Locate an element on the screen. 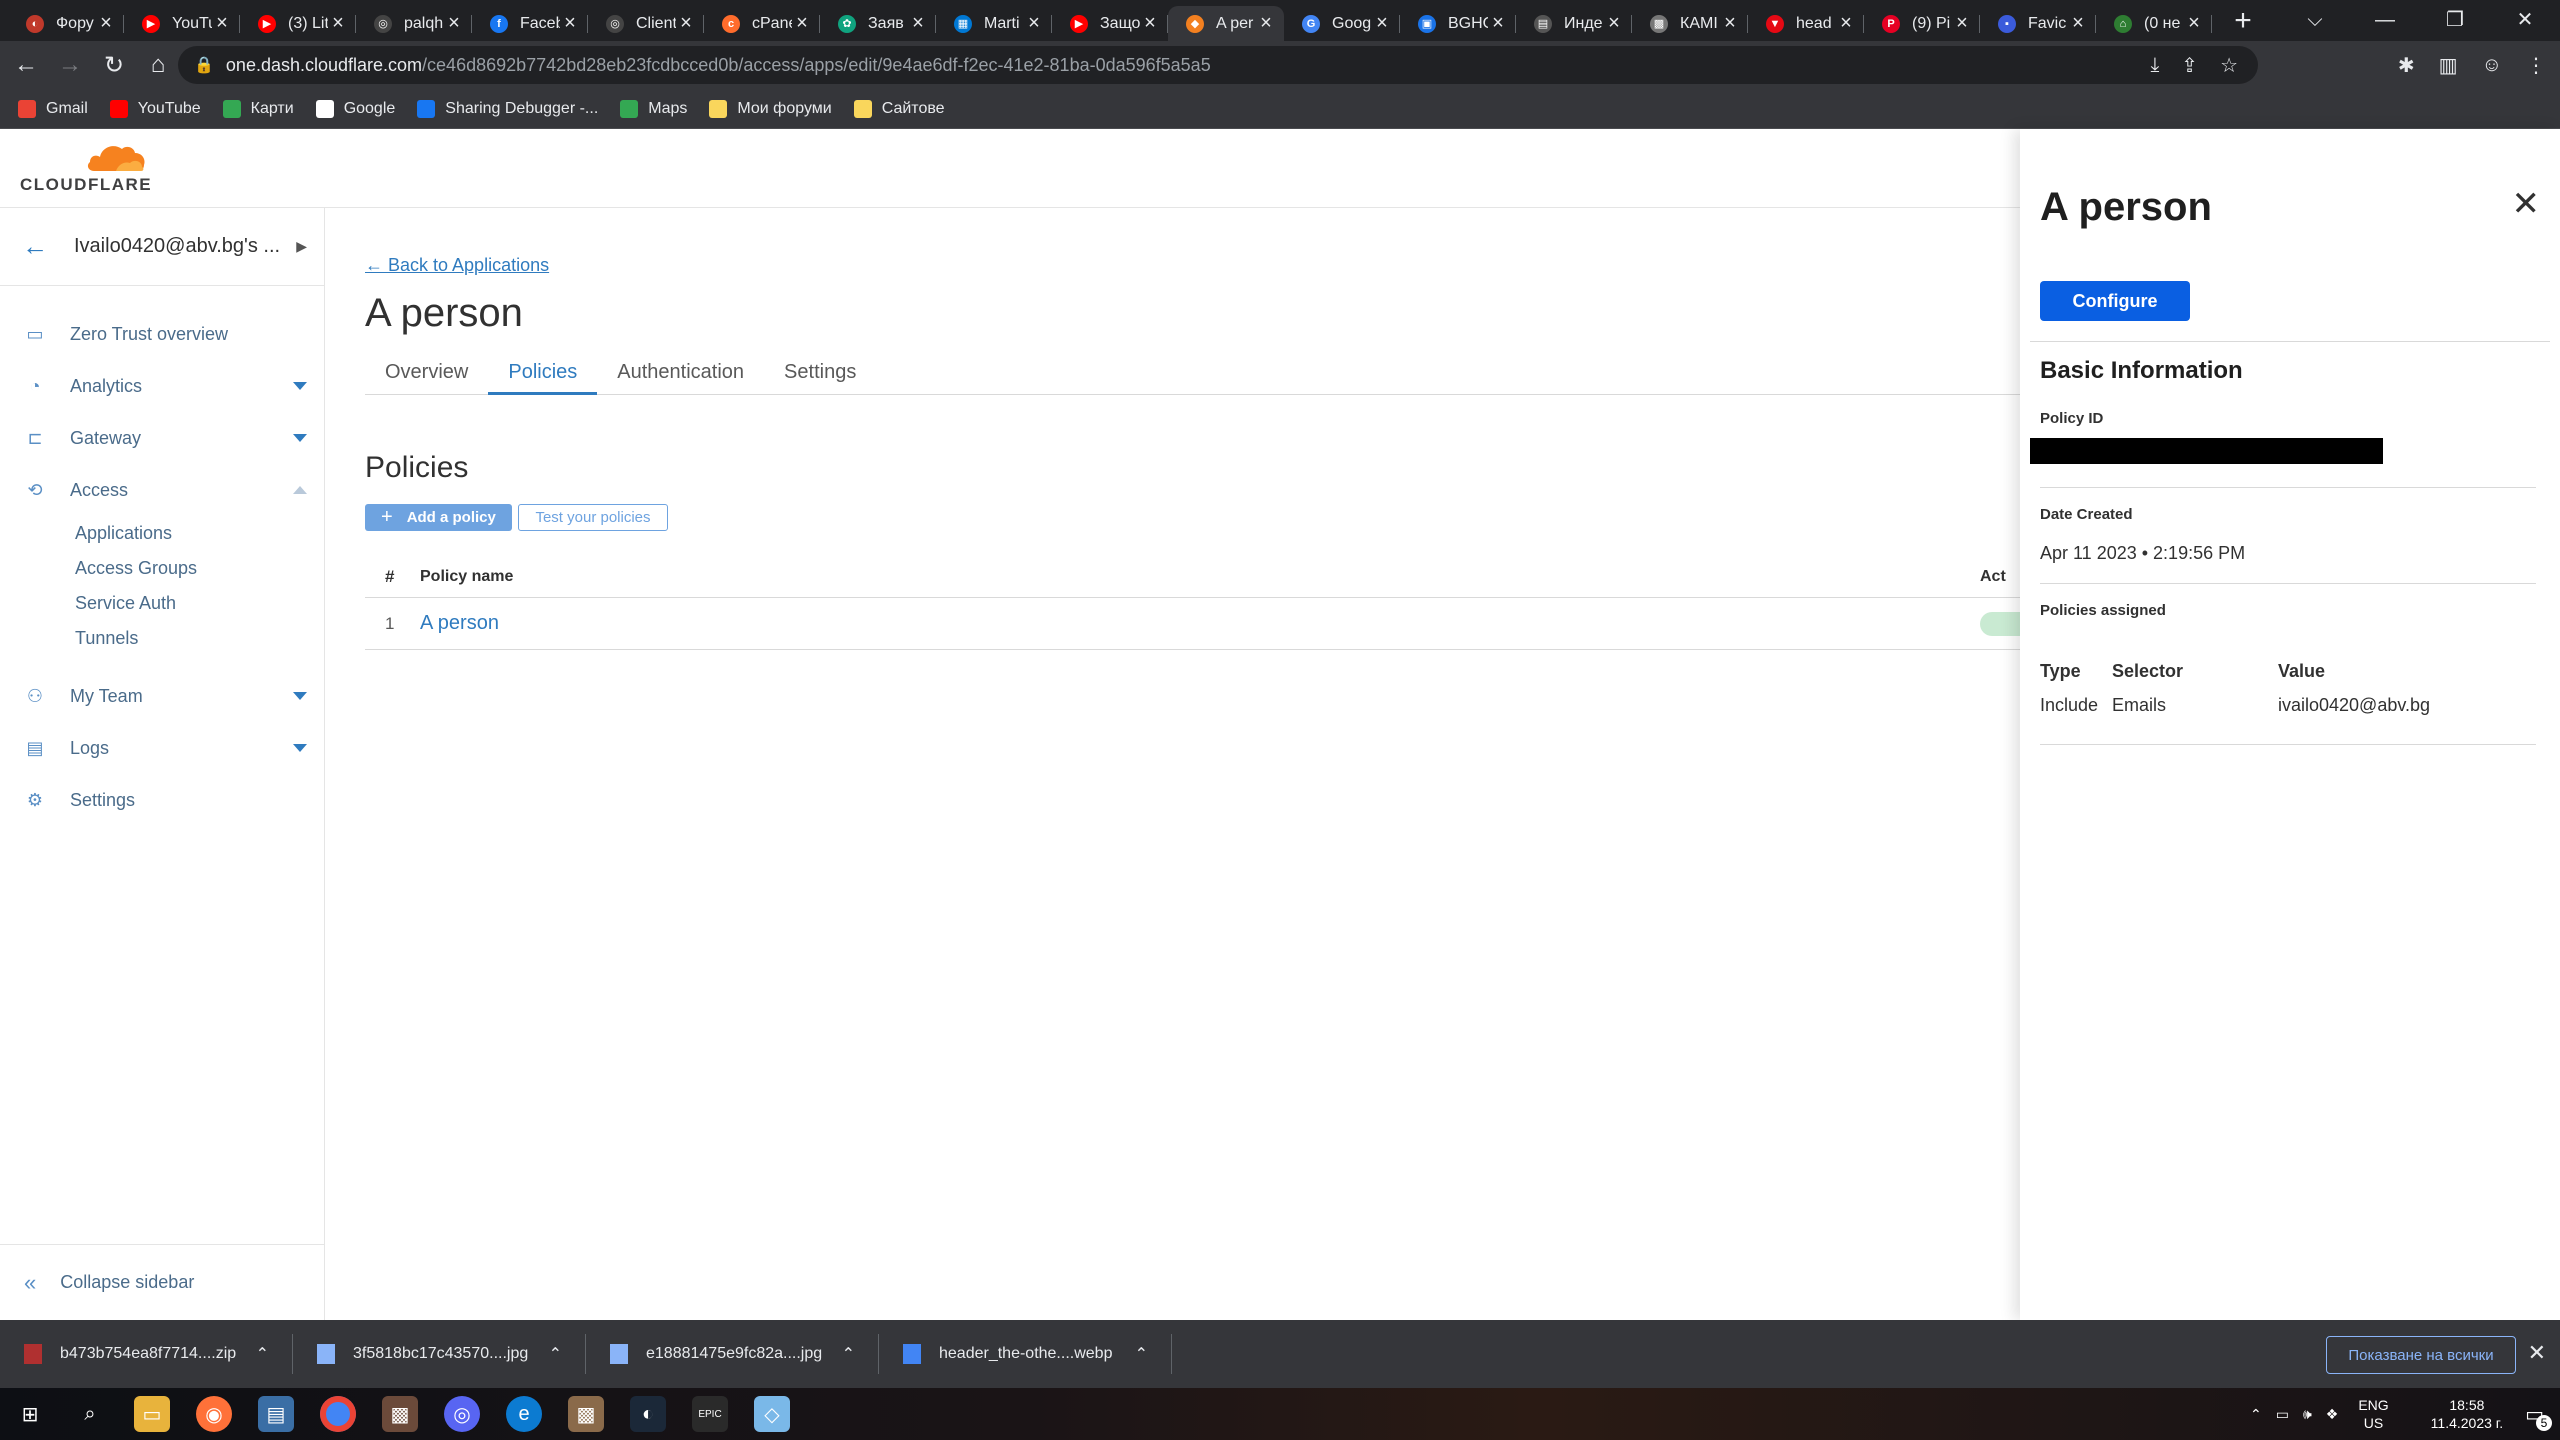 This screenshot has height=1440, width=2560. arrow-left-icon: ← is located at coordinates (35, 246).